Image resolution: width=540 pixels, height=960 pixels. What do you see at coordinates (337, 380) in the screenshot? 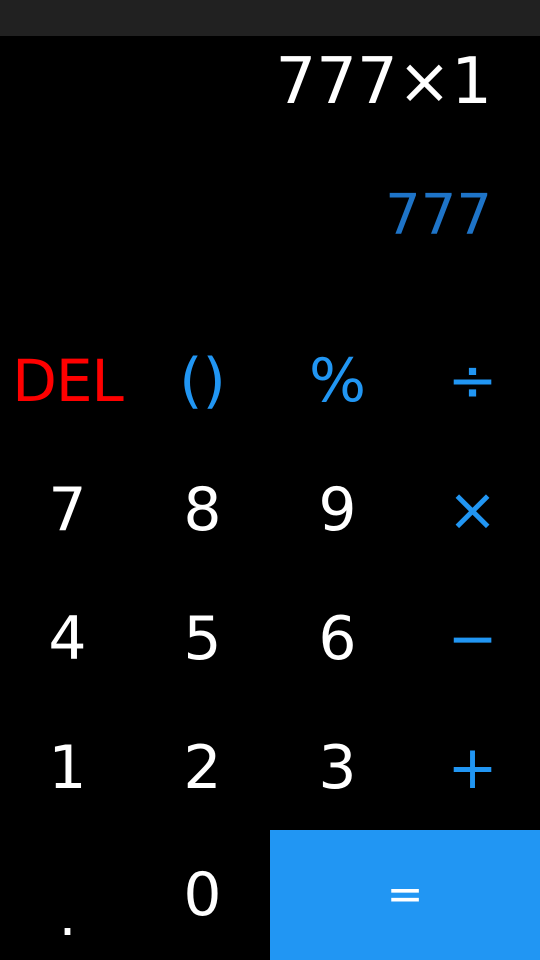
I see `percent-button: %` at bounding box center [337, 380].